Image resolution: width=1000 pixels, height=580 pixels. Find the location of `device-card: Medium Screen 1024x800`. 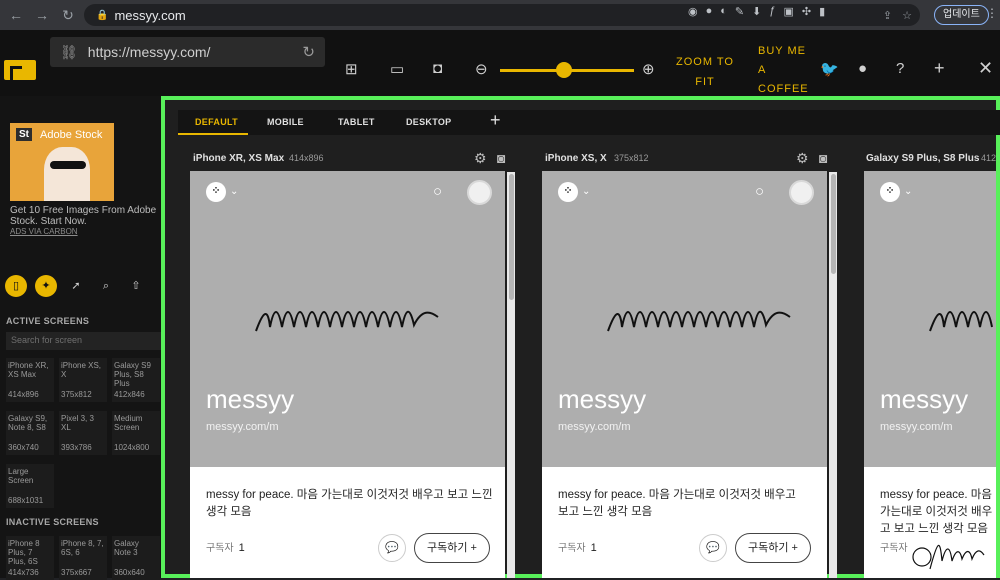

device-card: Medium Screen 1024x800 is located at coordinates (136, 433).